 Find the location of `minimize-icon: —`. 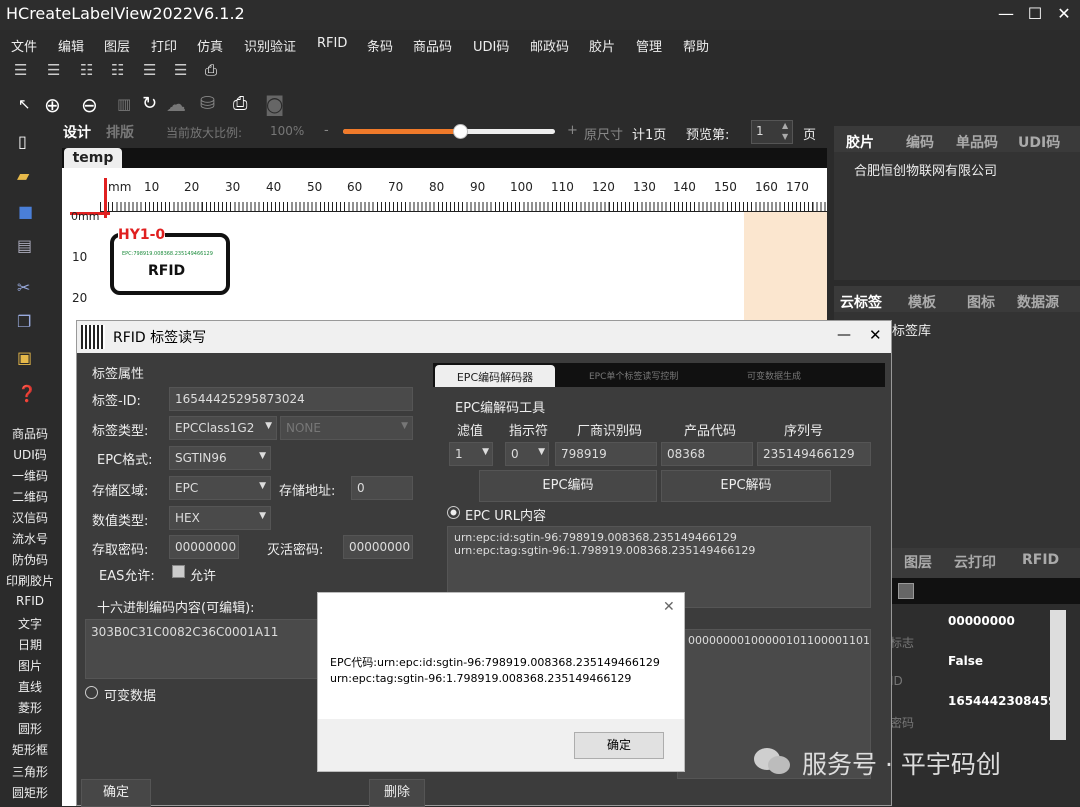

minimize-icon: — is located at coordinates (1006, 14).